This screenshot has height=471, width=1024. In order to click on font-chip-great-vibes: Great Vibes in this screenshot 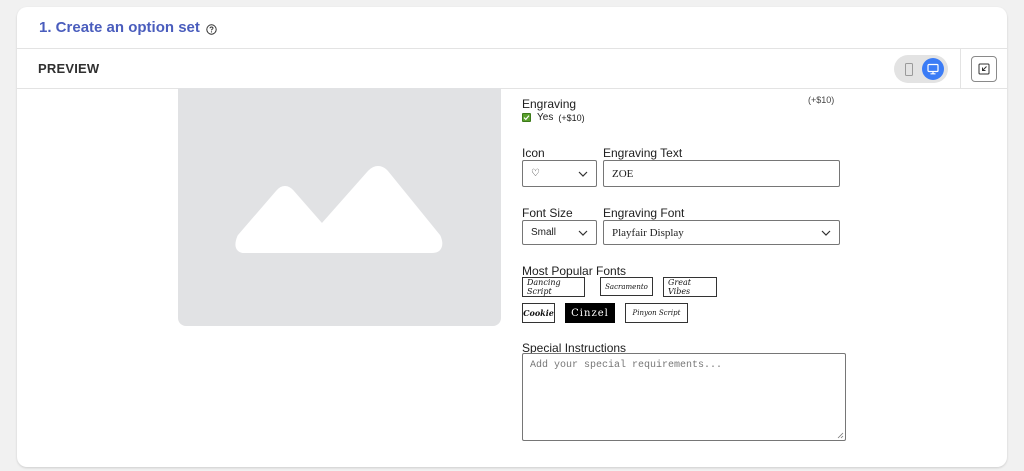, I will do `click(690, 287)`.